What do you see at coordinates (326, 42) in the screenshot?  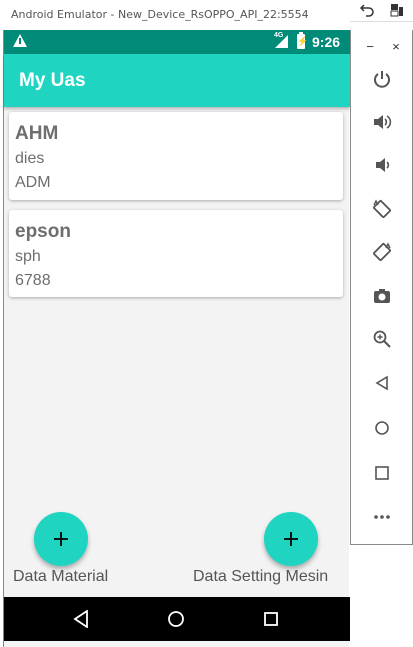 I see `status-time: 9:26` at bounding box center [326, 42].